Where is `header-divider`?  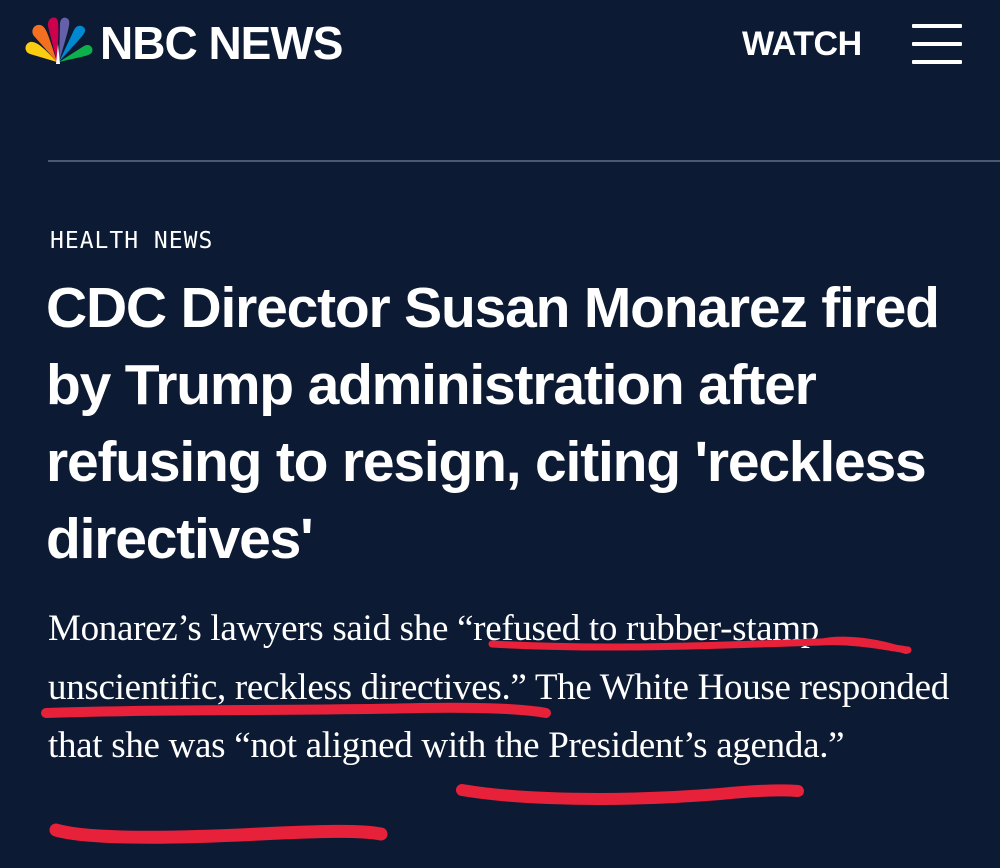 header-divider is located at coordinates (524, 161).